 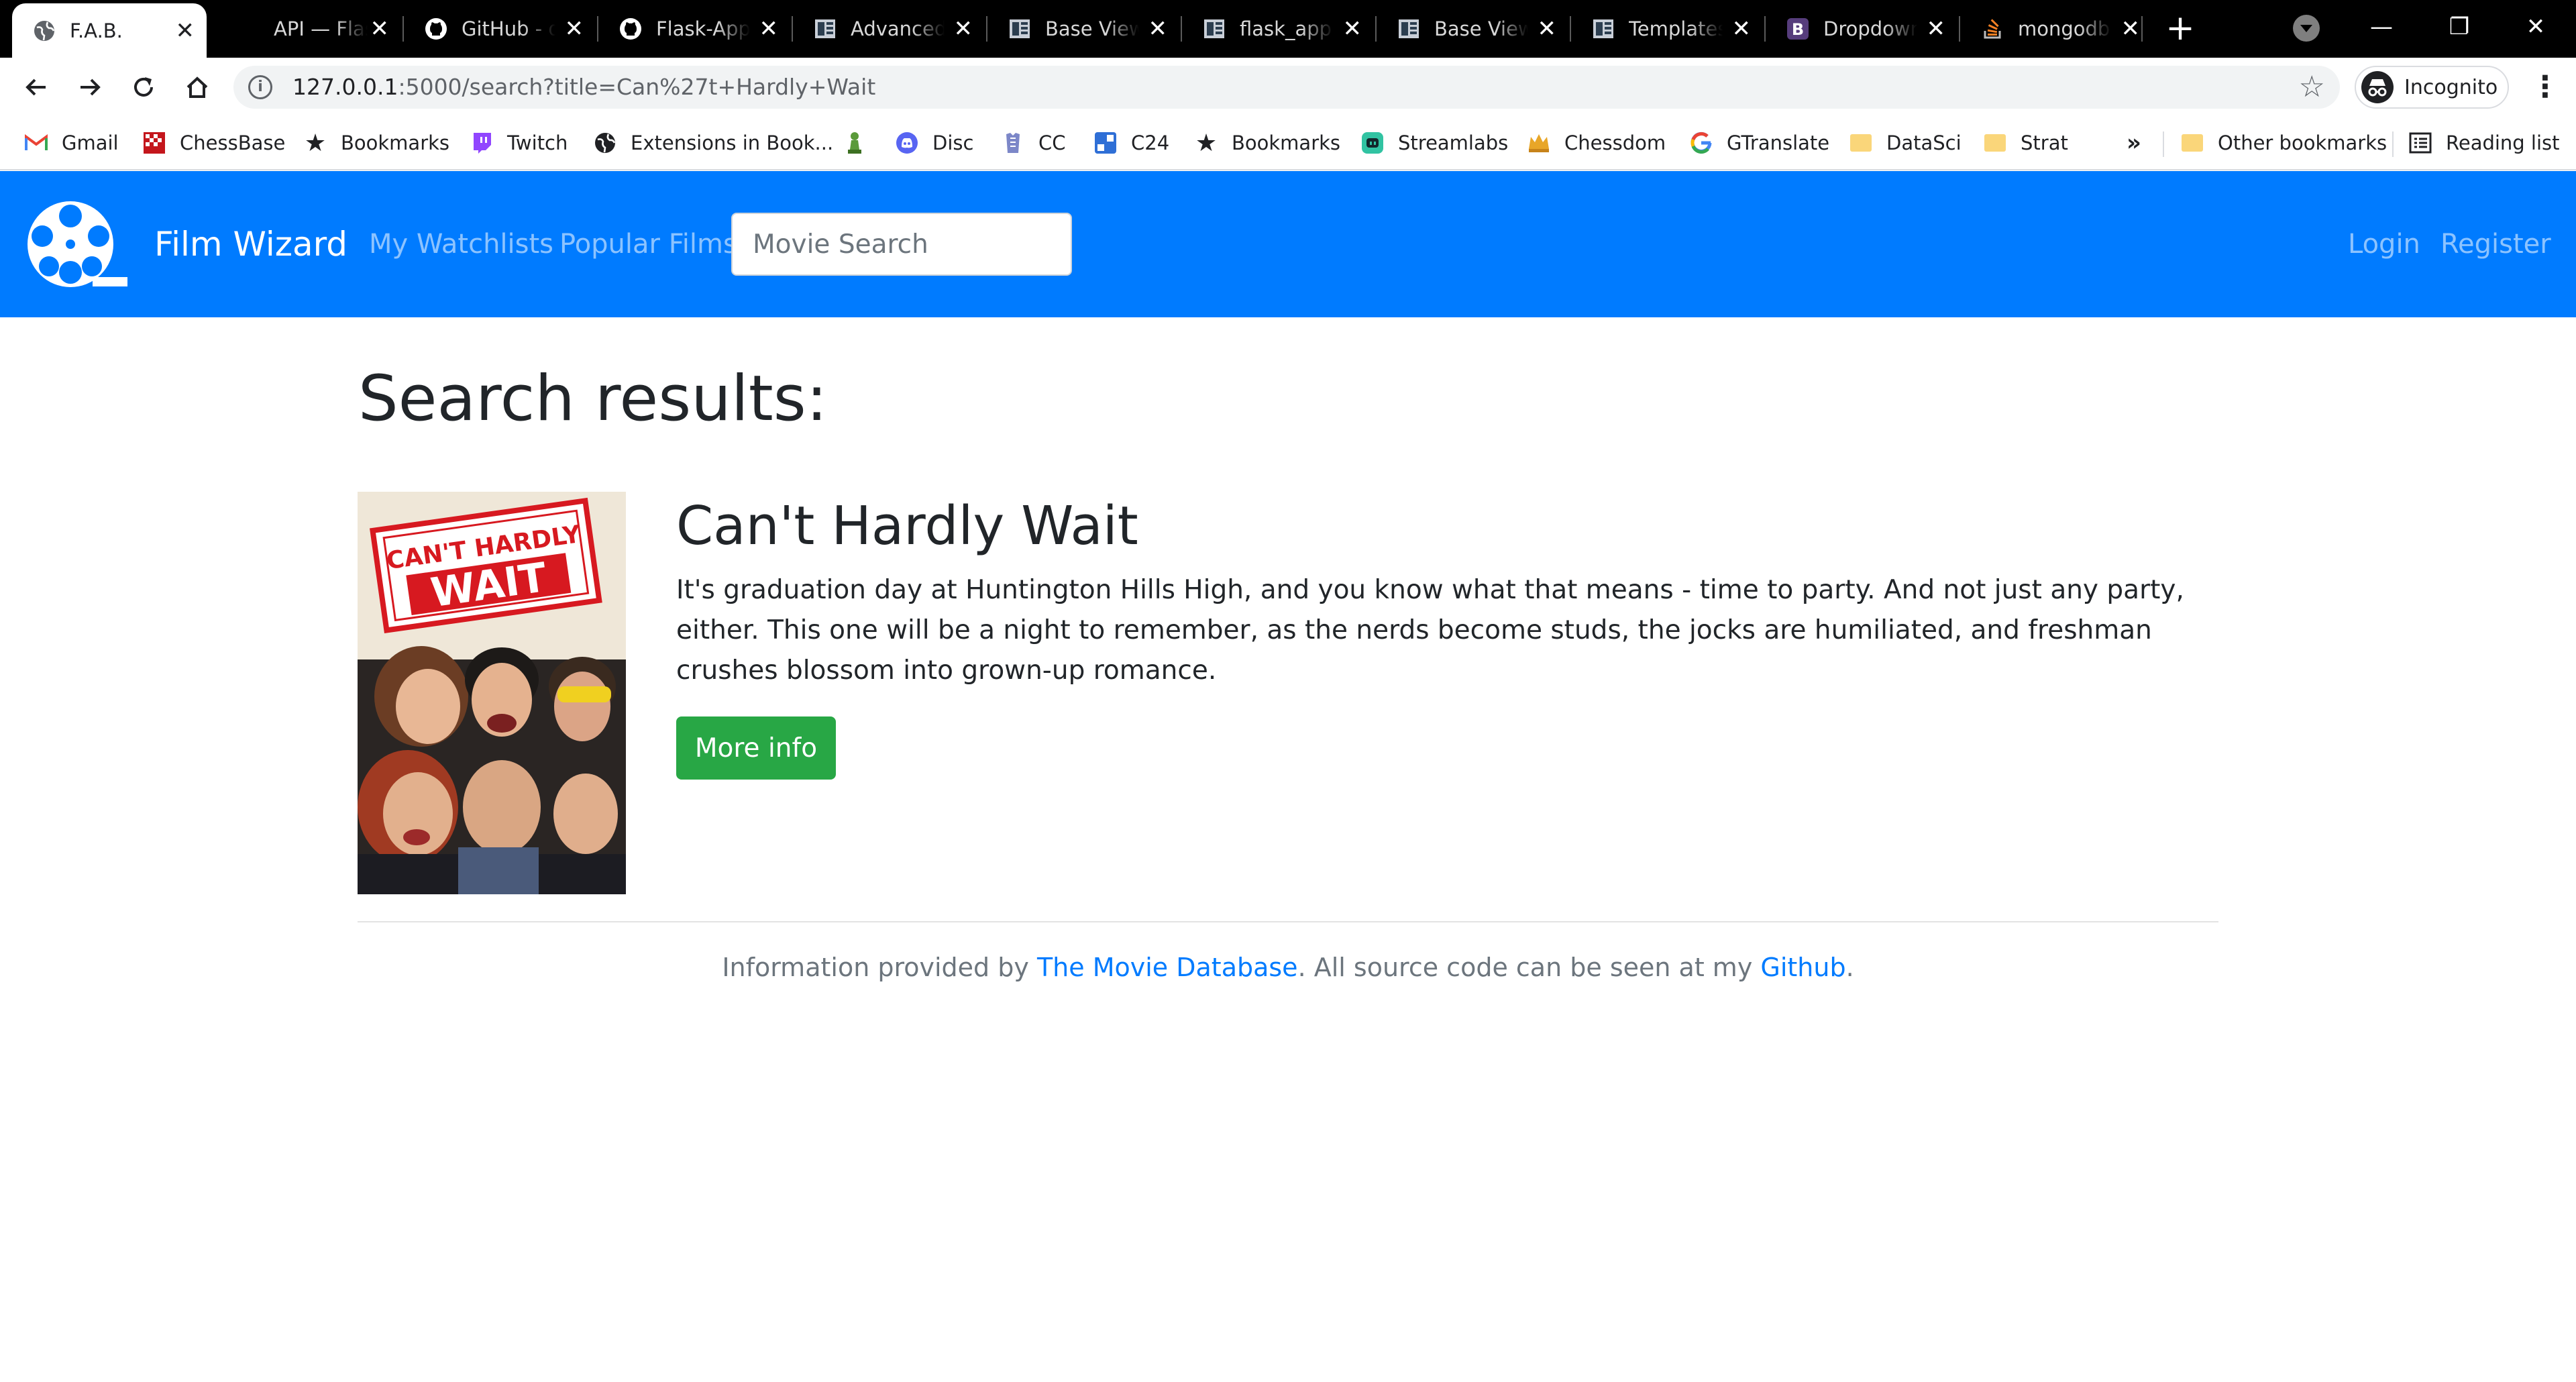 I want to click on bookmark-disc: Disc, so click(x=934, y=143).